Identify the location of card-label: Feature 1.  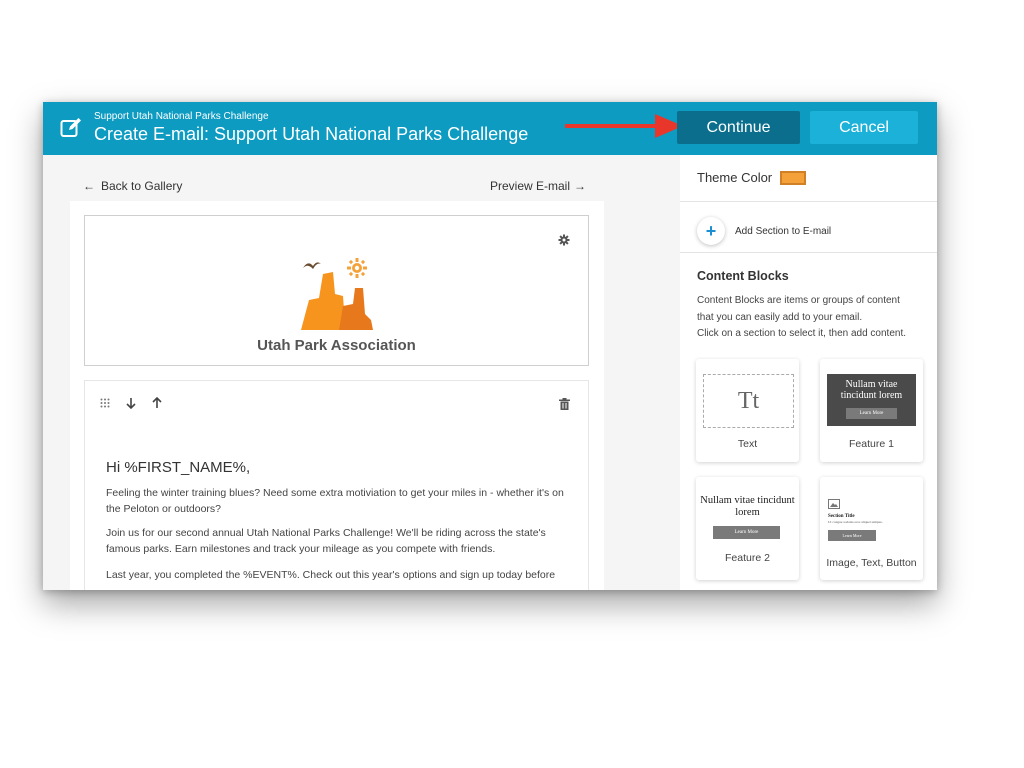
(871, 444).